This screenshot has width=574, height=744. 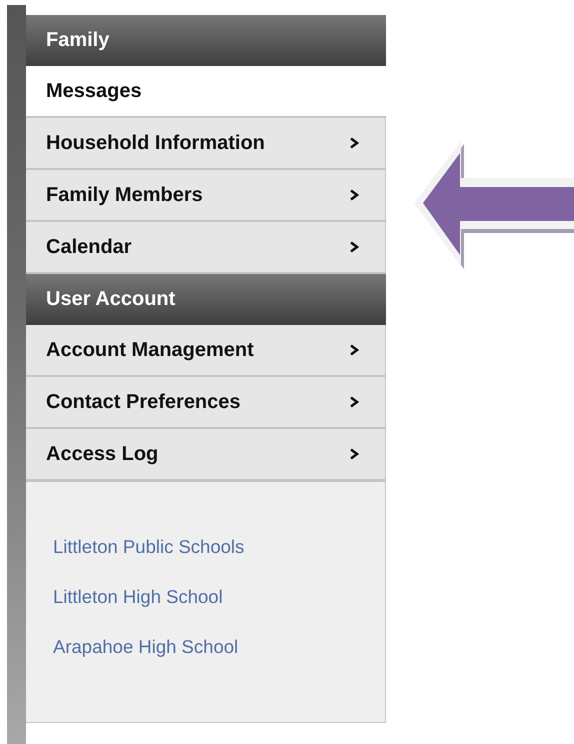 I want to click on section-header: User Account, so click(x=206, y=299).